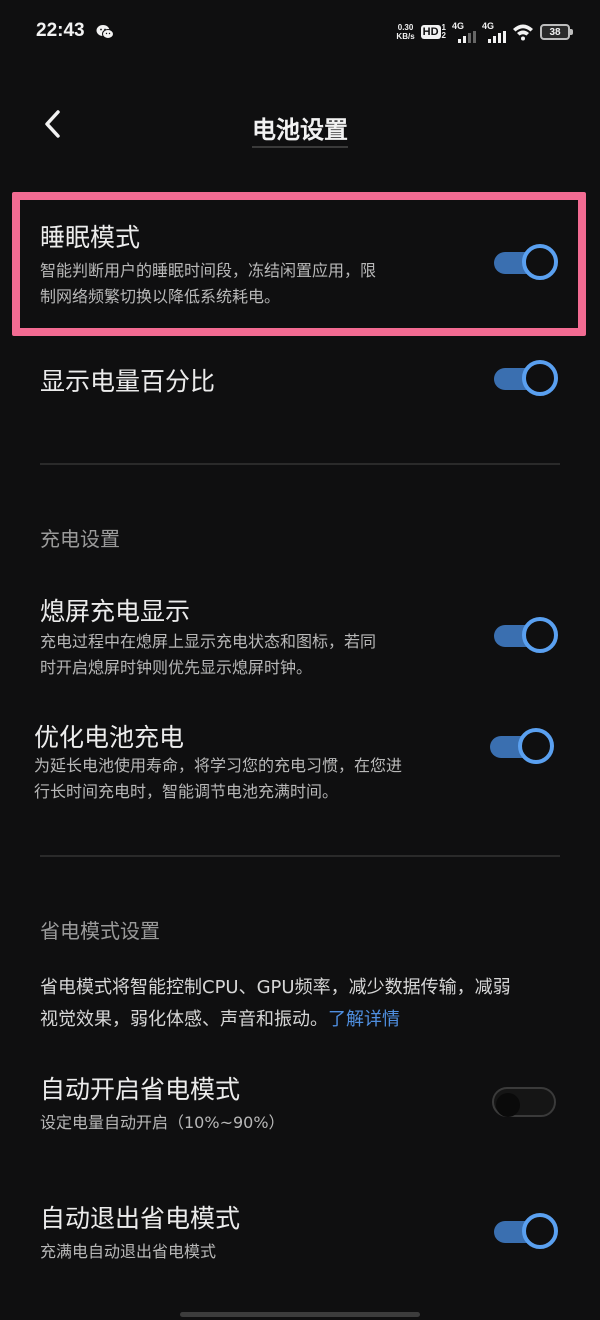  Describe the element at coordinates (208, 641) in the screenshot. I see `description-line: 充电过程中在熄屏上显示充电状态和图标，若同` at that location.